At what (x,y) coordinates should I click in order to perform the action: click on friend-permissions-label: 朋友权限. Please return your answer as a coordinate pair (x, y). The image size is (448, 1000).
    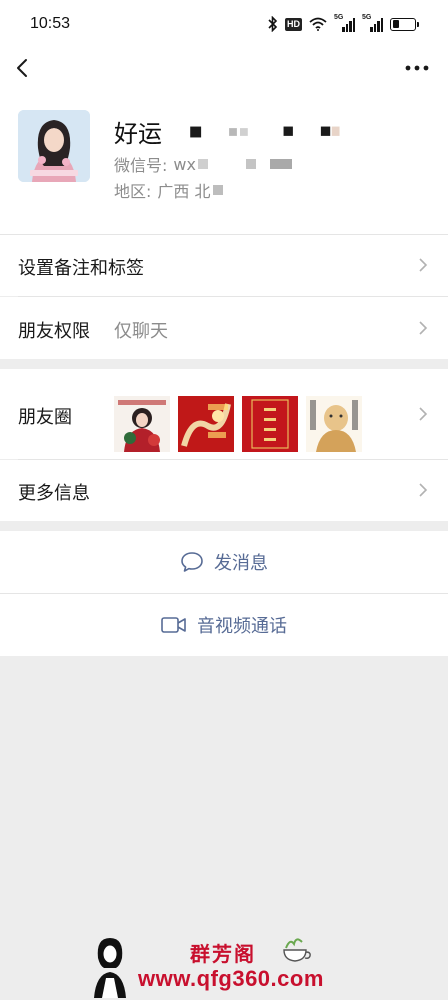
    Looking at the image, I should click on (54, 331).